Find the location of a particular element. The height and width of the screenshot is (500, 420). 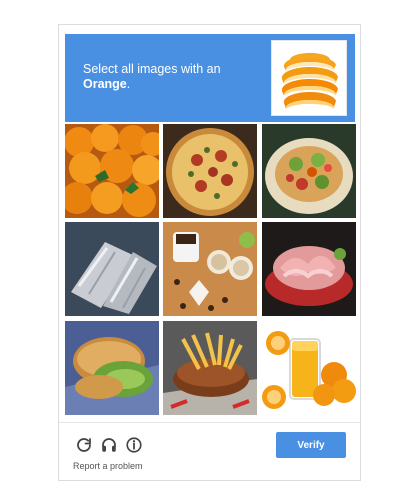

challenge-header: Select all images with an Orange. is located at coordinates (210, 78).